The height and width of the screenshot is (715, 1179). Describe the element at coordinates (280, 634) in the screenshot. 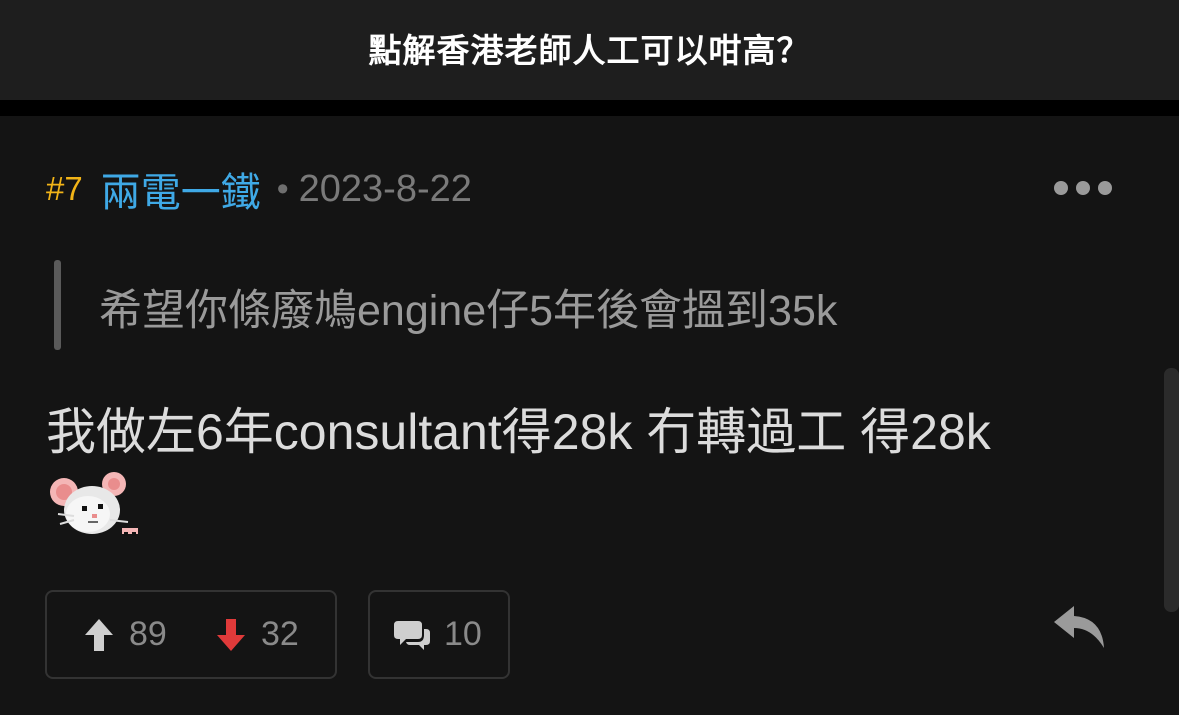

I see `downvote-count: 32` at that location.